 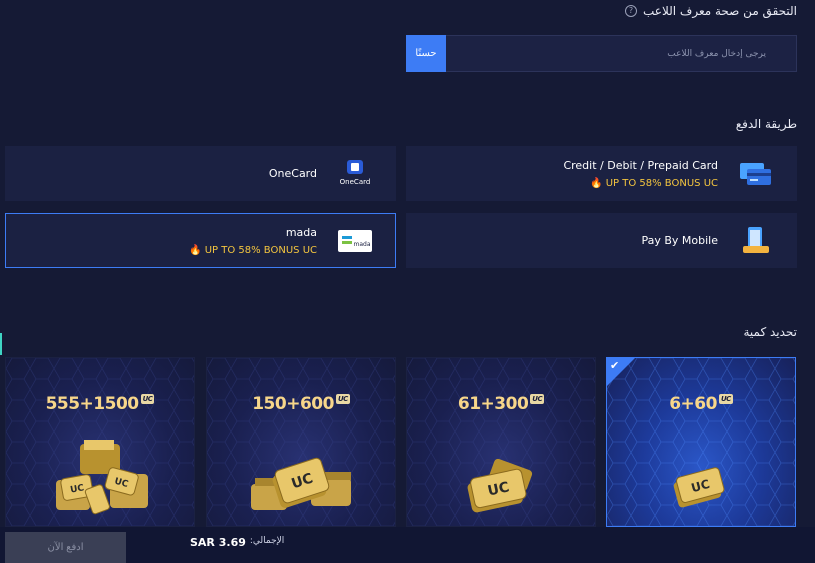 I want to click on uc-package-4: 555+1500 UC UC UC, so click(x=100, y=442).